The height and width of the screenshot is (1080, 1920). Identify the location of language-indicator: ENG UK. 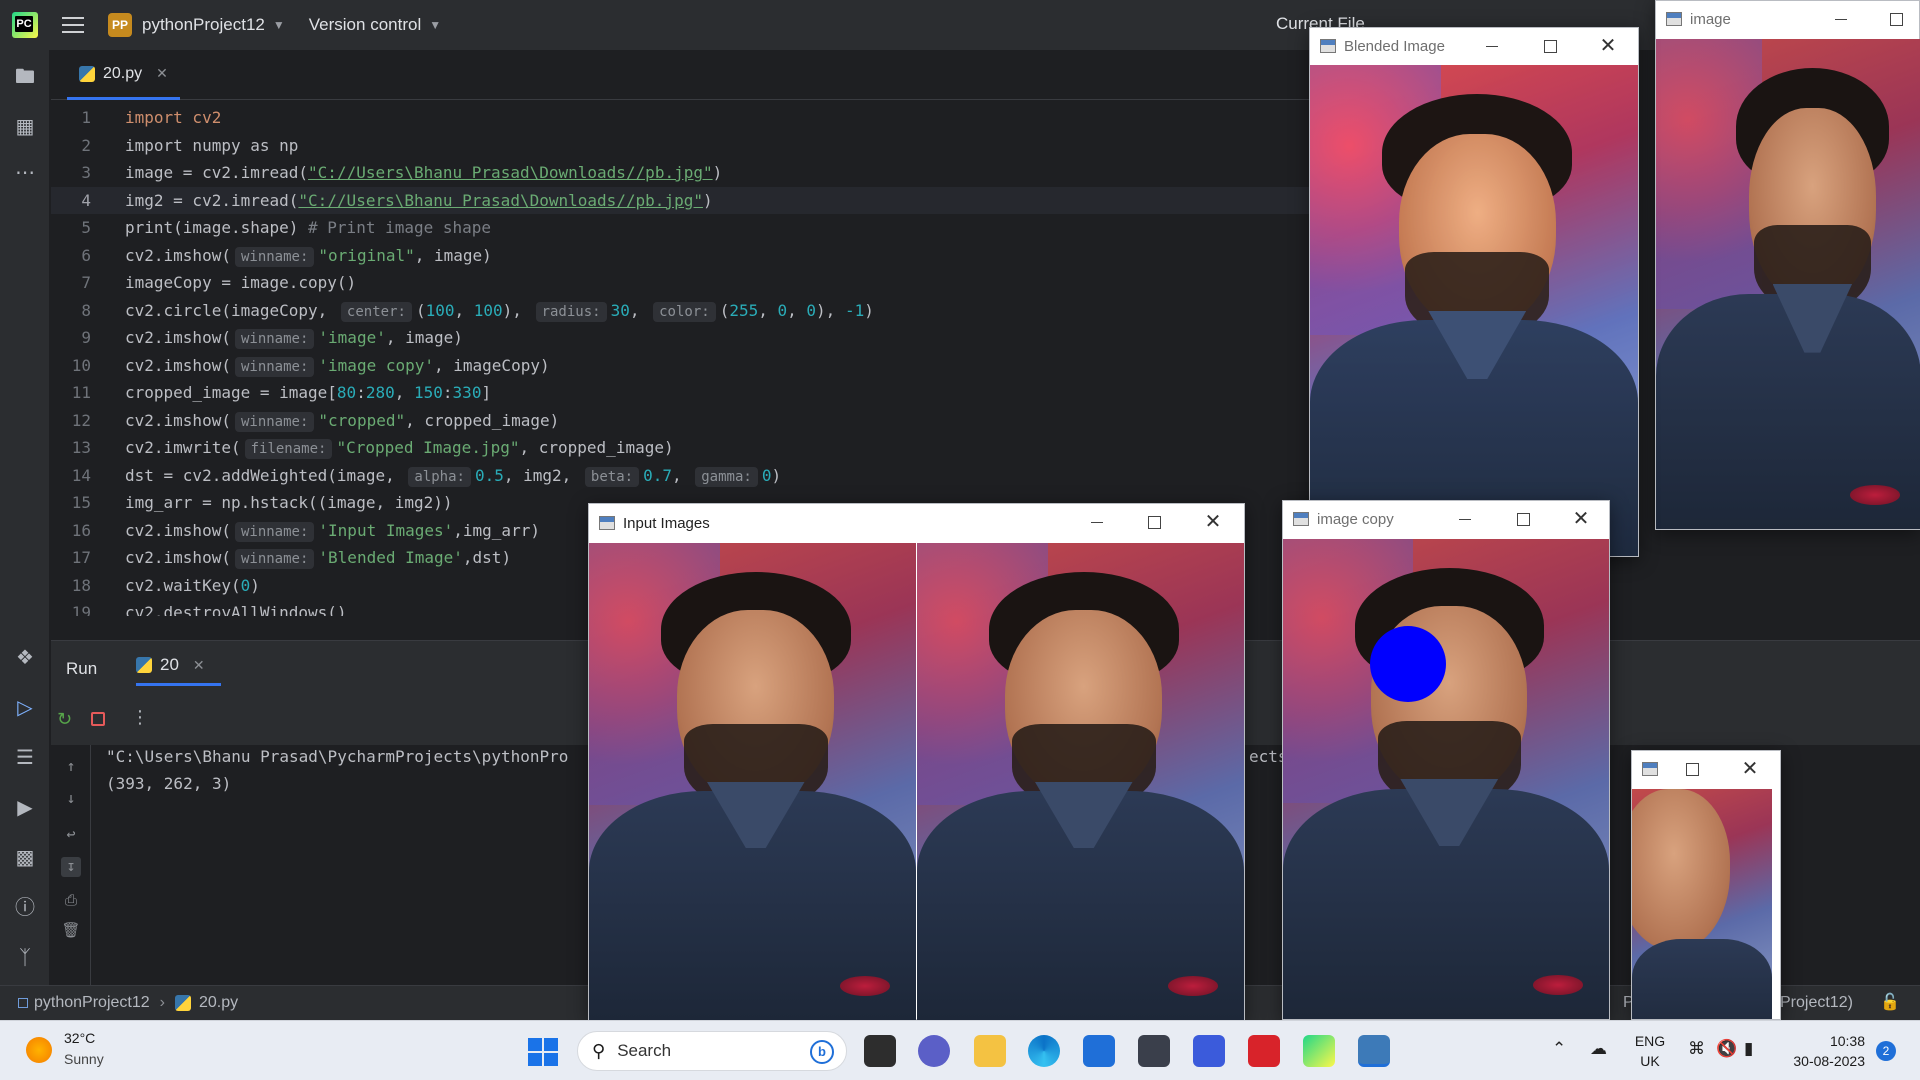
(1650, 1051).